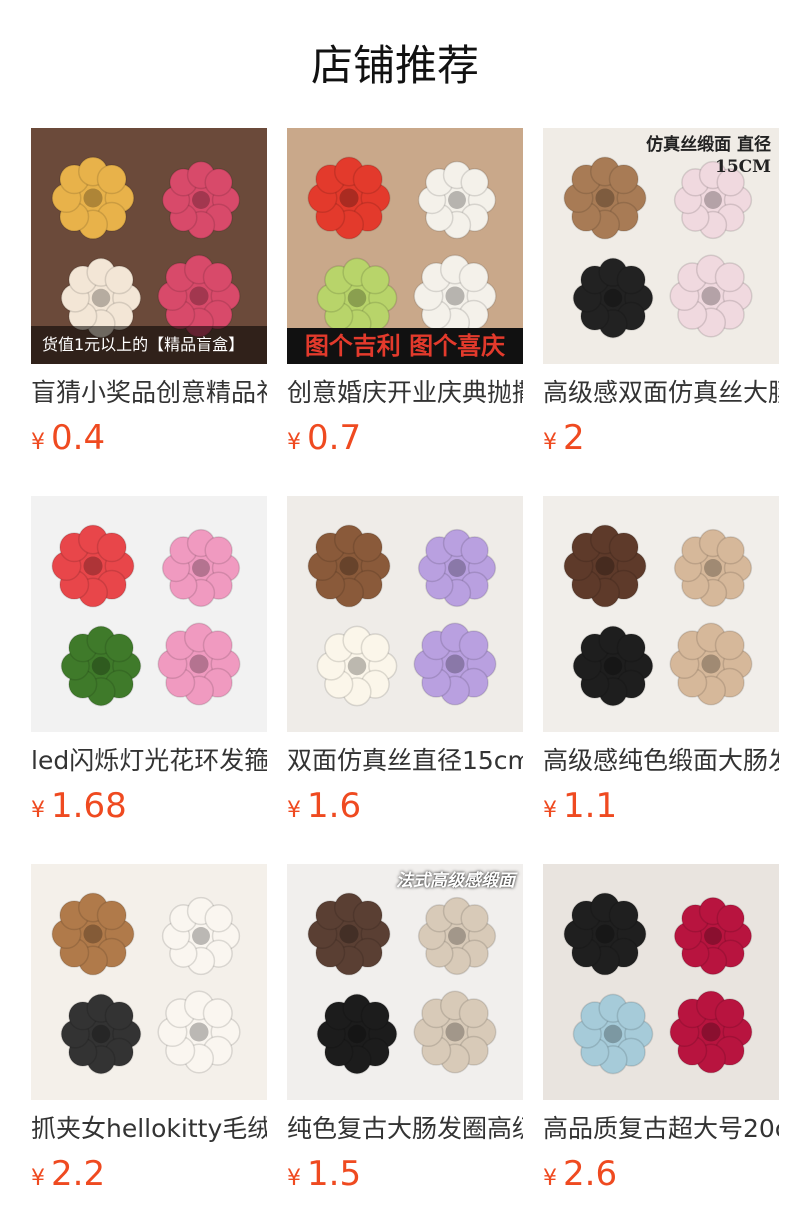 Image resolution: width=790 pixels, height=1232 pixels. What do you see at coordinates (149, 345) in the screenshot?
I see `image-overlay-label: 货值1元以上的【精品盲盒】` at bounding box center [149, 345].